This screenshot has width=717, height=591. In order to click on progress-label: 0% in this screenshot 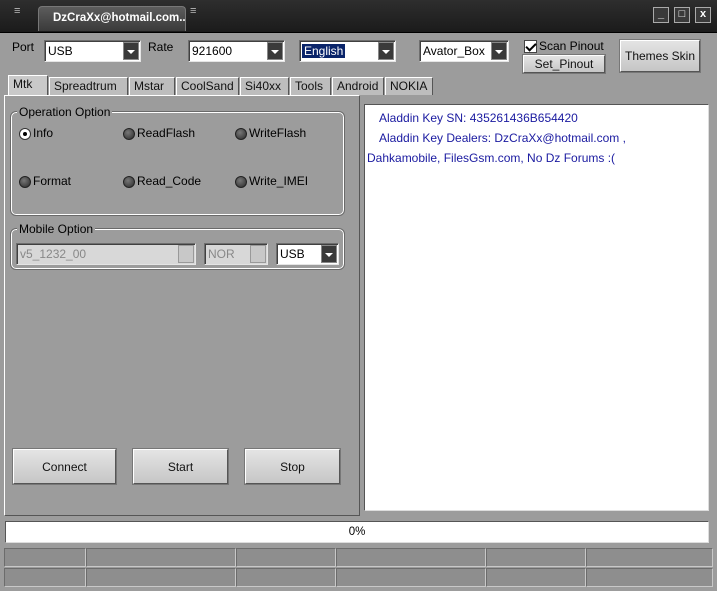, I will do `click(357, 532)`.